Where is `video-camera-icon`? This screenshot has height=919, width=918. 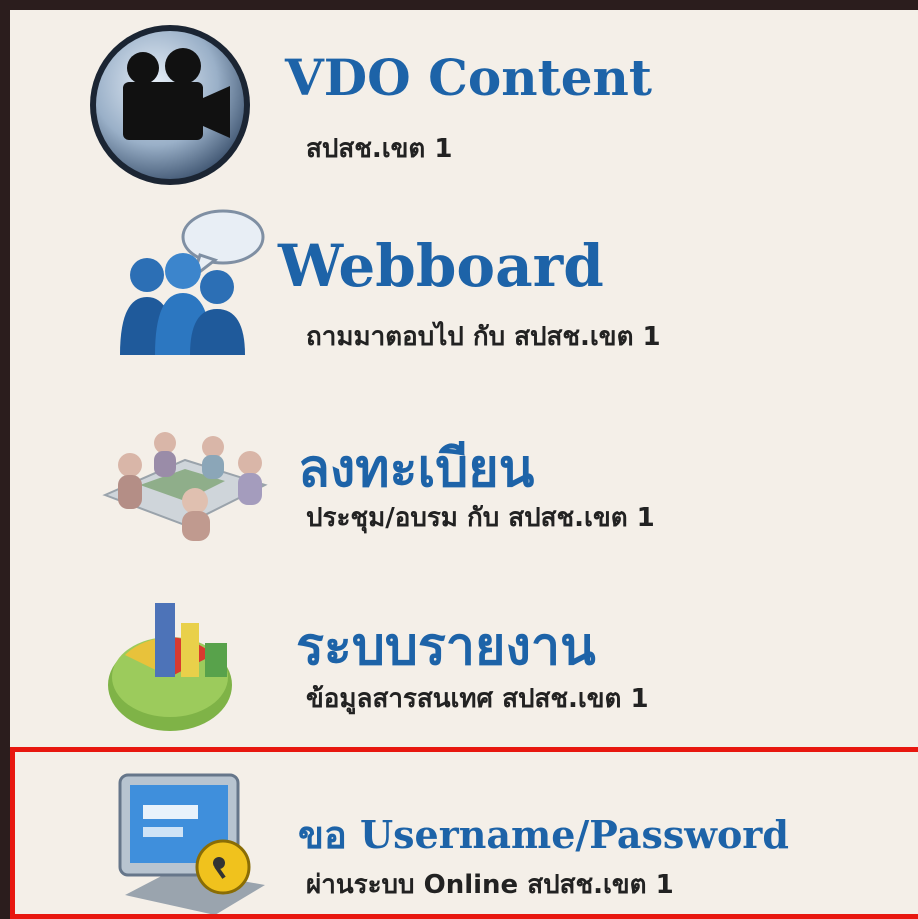 video-camera-icon is located at coordinates (170, 107).